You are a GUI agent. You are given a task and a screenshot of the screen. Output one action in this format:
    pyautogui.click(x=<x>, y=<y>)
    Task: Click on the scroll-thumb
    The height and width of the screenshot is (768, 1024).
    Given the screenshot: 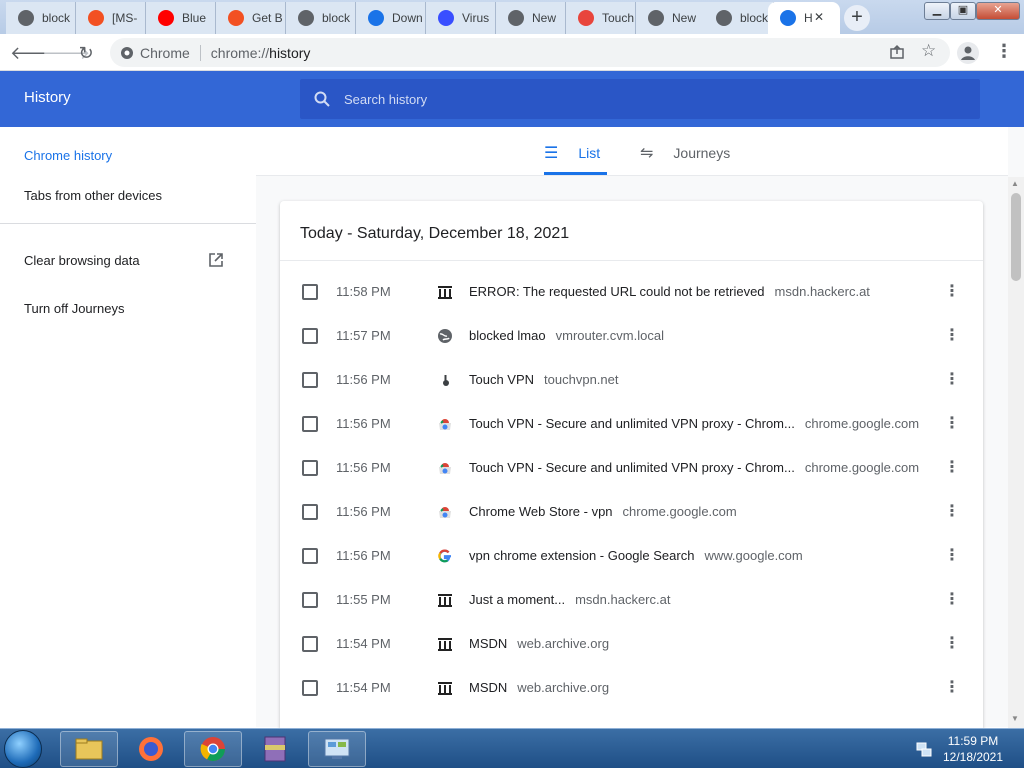 What is the action you would take?
    pyautogui.click(x=1016, y=237)
    